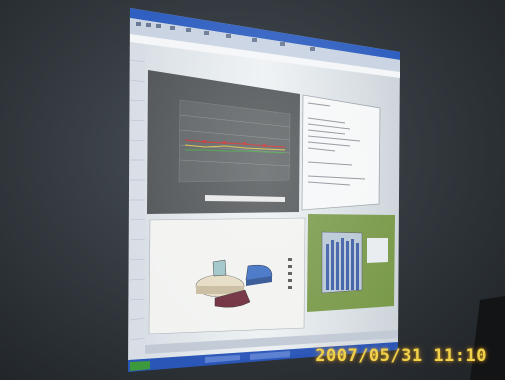 The height and width of the screenshot is (380, 505). Describe the element at coordinates (487, 338) in the screenshot. I see `dark-object` at that location.